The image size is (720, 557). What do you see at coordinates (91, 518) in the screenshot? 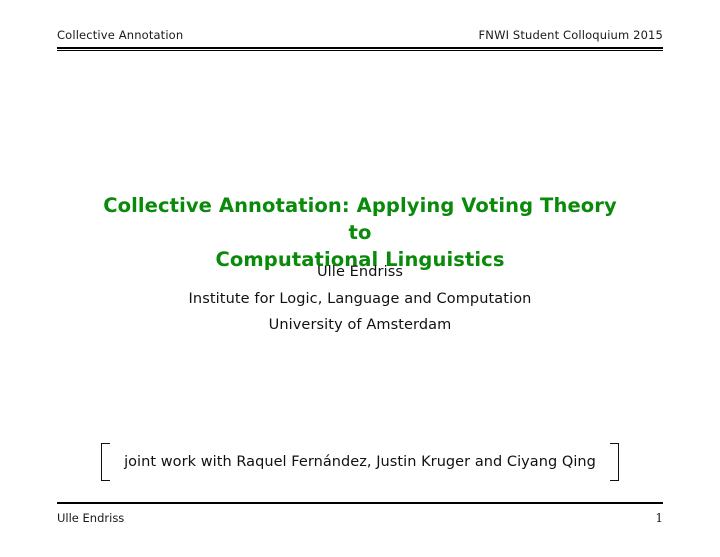
I see `footer-author: Ulle Endriss` at bounding box center [91, 518].